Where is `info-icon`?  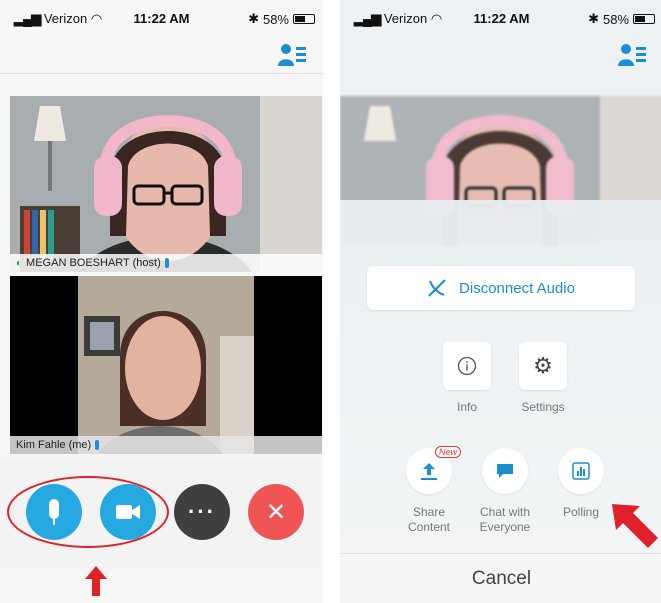 info-icon is located at coordinates (467, 366).